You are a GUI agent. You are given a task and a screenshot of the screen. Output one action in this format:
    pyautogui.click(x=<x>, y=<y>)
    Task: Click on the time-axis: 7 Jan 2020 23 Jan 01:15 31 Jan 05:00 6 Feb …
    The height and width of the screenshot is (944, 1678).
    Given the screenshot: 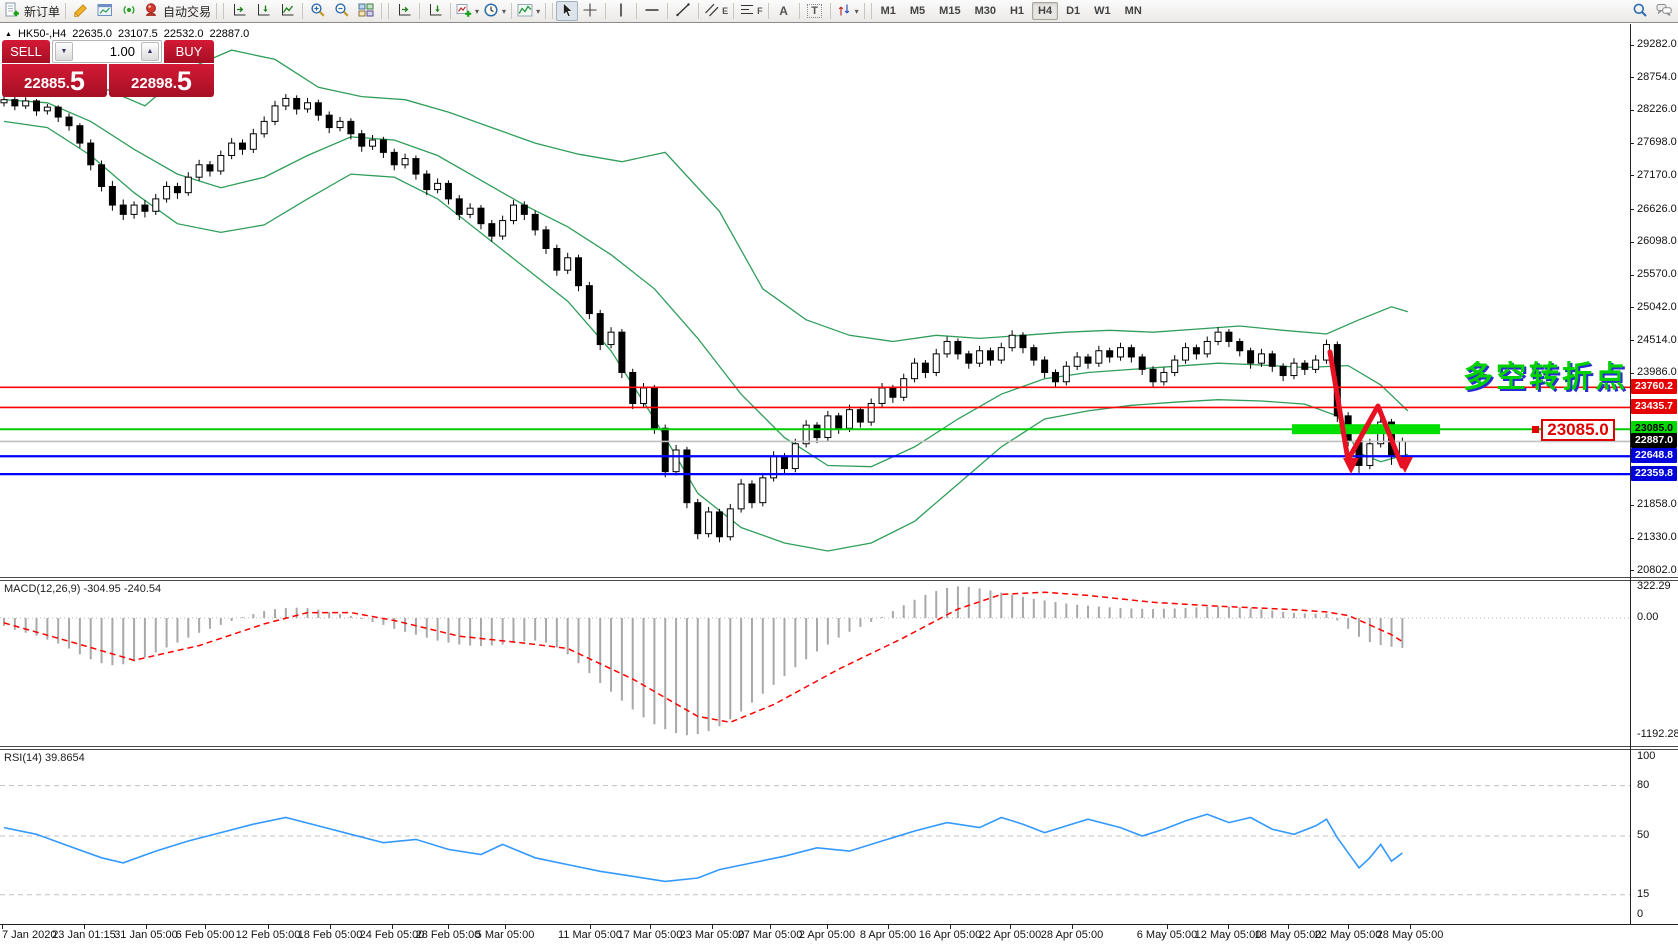 What is the action you would take?
    pyautogui.click(x=839, y=934)
    